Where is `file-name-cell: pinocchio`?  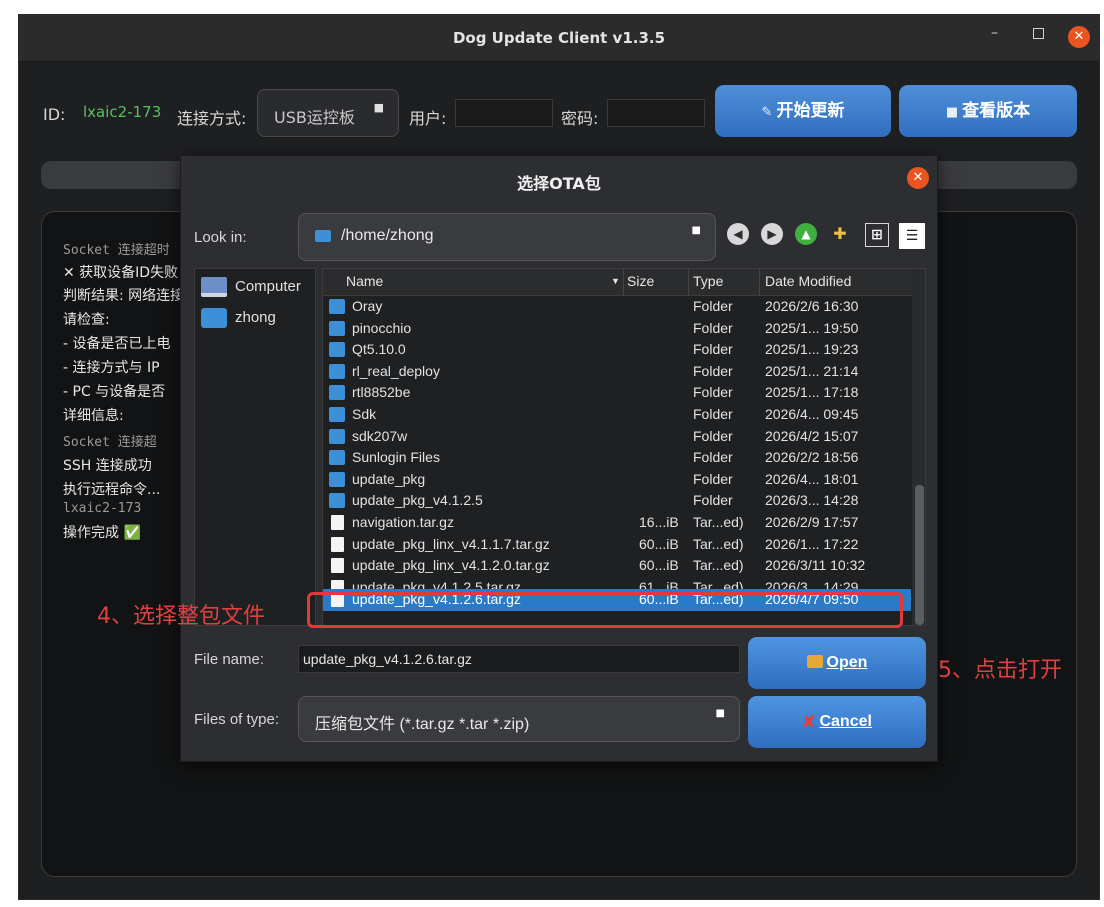
file-name-cell: pinocchio is located at coordinates (382, 327).